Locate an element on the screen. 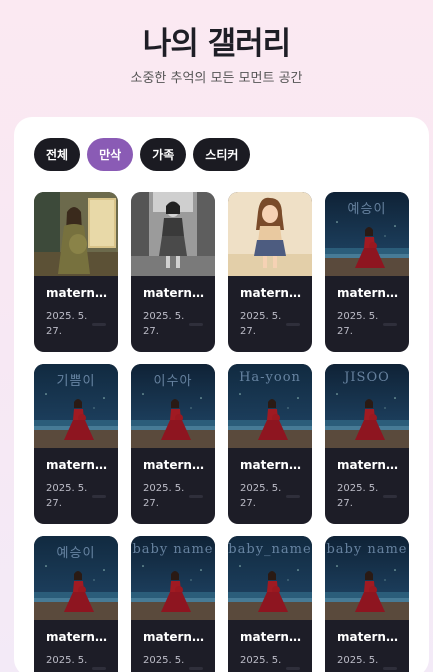 The height and width of the screenshot is (672, 433). photo-overlay-text: 기쁨이 is located at coordinates (76, 381).